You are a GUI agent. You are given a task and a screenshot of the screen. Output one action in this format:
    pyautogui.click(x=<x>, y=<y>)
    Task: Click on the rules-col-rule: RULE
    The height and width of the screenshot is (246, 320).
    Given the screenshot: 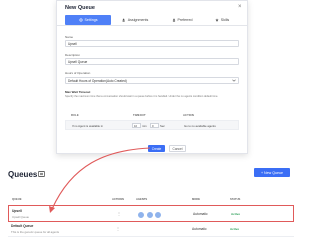 What is the action you would take?
    pyautogui.click(x=75, y=115)
    